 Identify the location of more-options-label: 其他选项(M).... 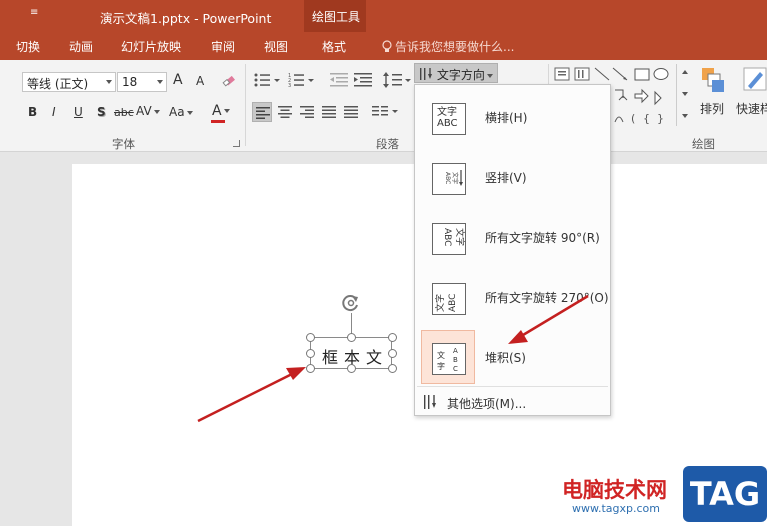
(487, 404).